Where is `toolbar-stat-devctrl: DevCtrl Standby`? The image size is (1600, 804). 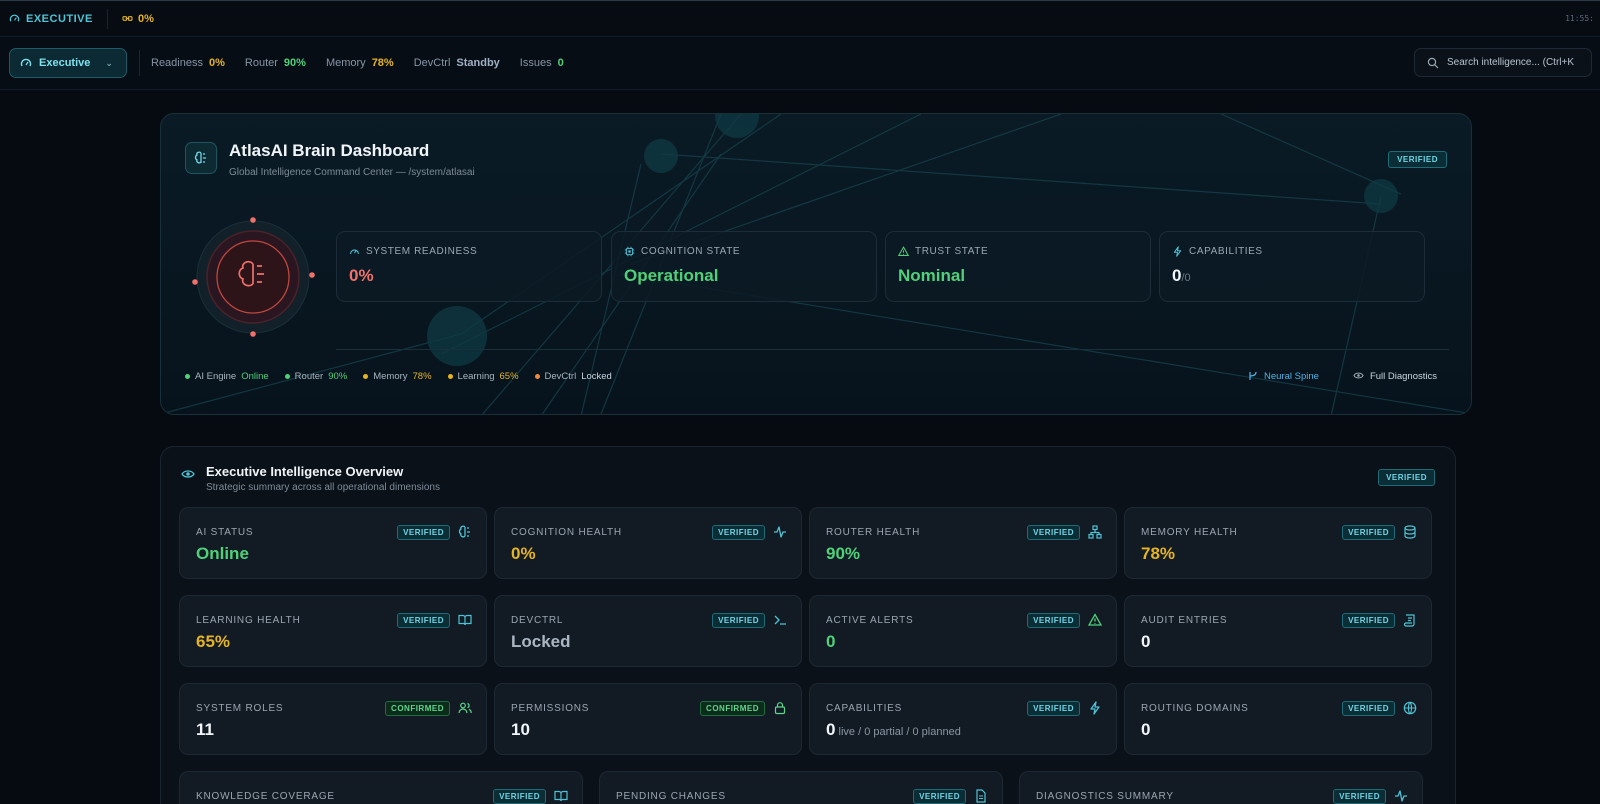
toolbar-stat-devctrl: DevCtrl Standby is located at coordinates (457, 63).